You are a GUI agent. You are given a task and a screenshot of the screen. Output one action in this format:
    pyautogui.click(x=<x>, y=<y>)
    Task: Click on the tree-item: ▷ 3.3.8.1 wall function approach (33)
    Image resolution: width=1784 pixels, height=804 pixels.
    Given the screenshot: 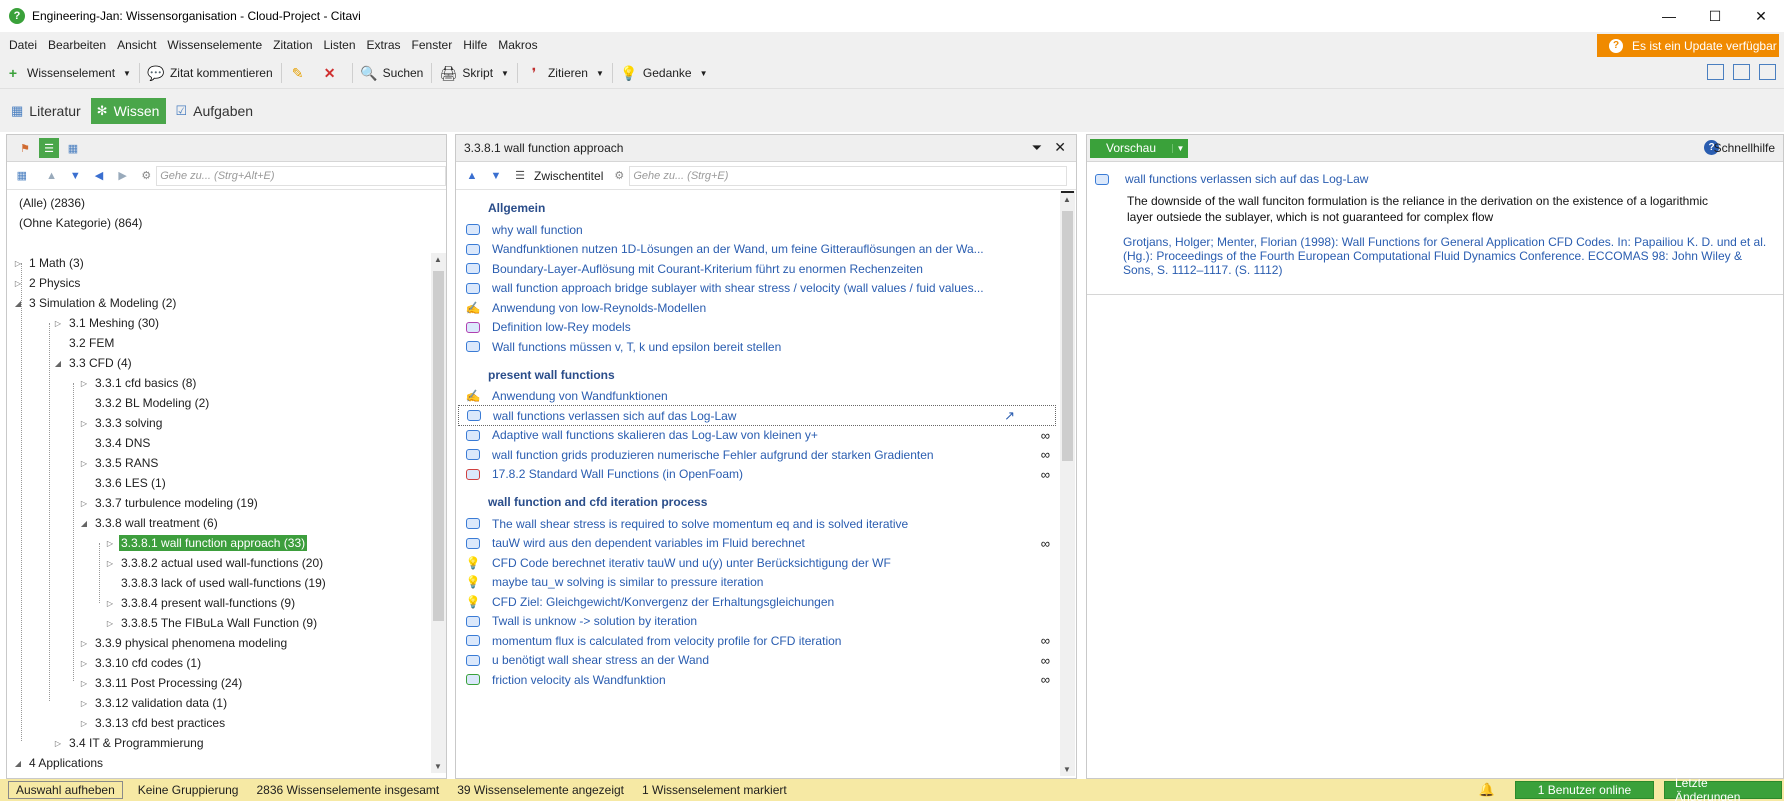 What is the action you would take?
    pyautogui.click(x=206, y=543)
    